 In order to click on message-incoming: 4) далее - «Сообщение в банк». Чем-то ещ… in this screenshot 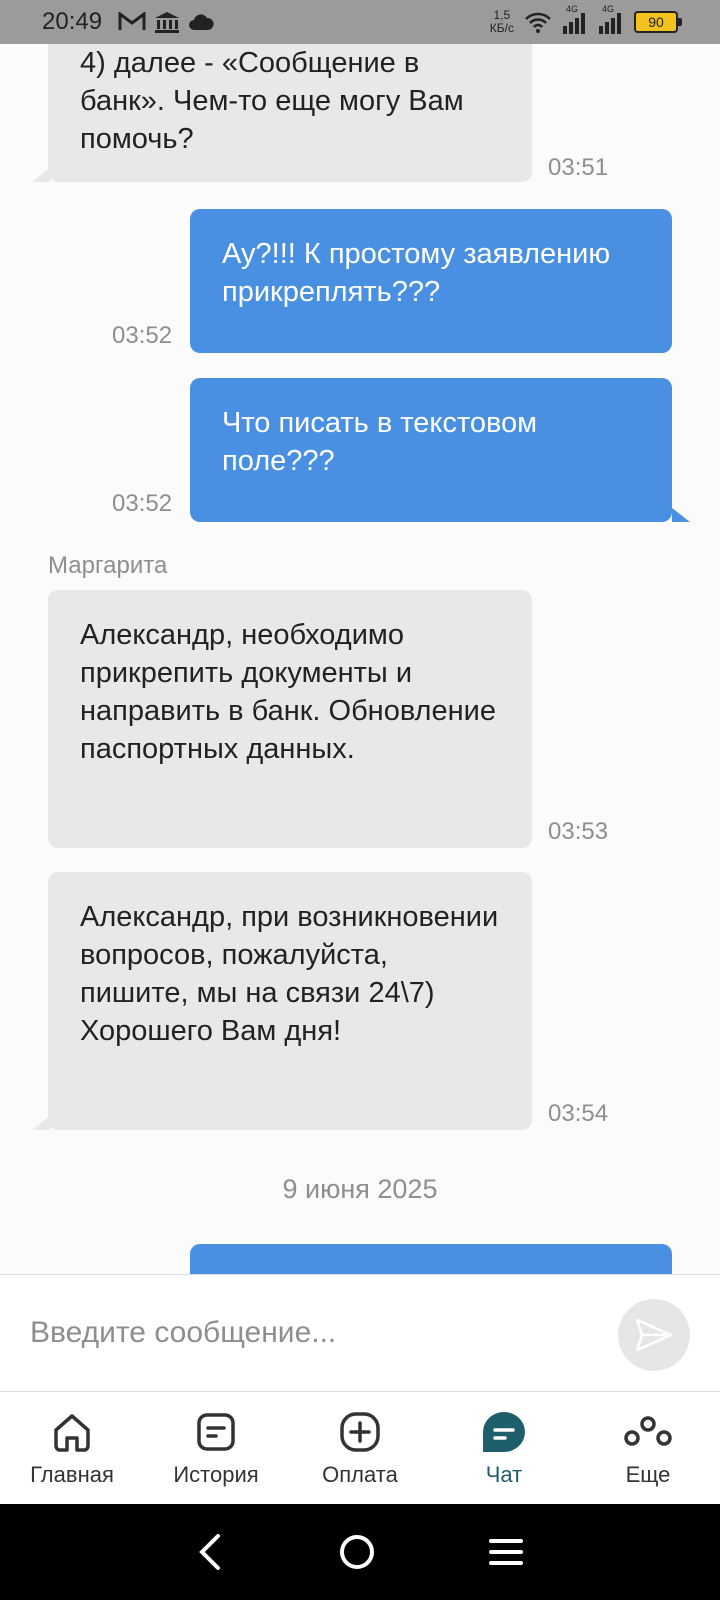, I will do `click(290, 113)`.